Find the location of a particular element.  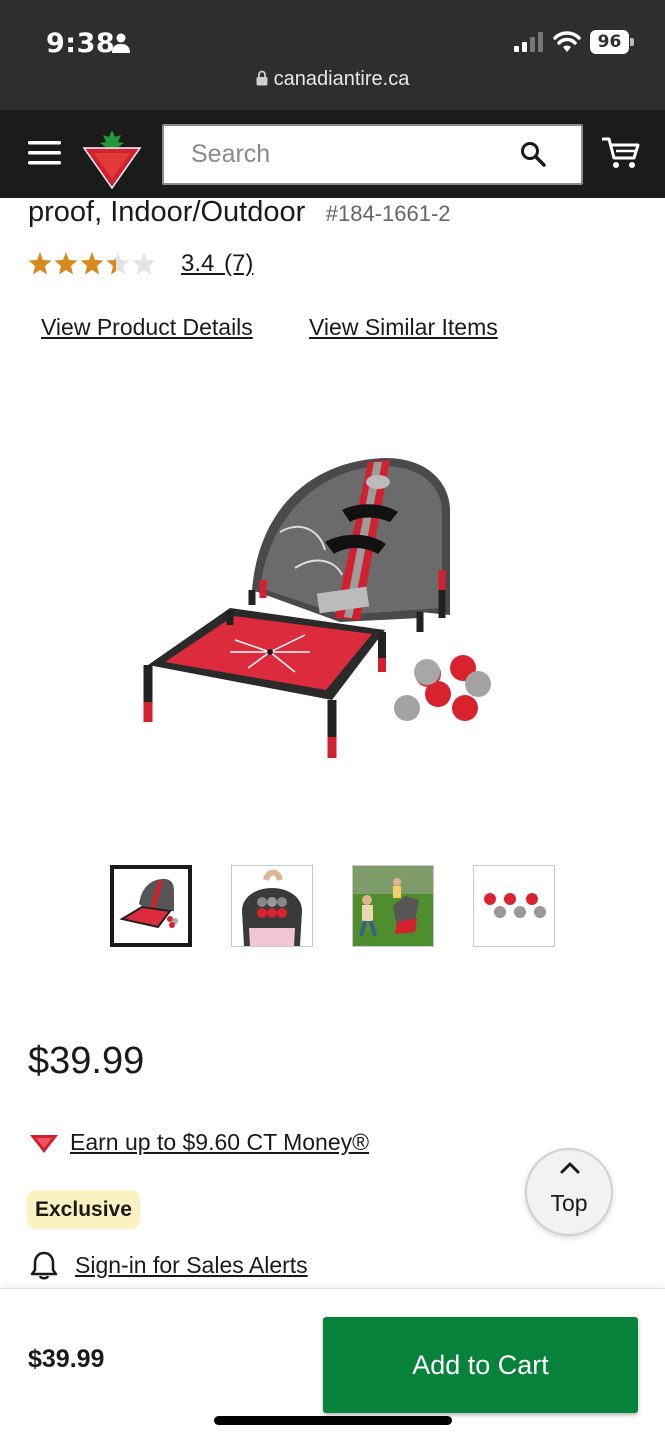

canadian-tire-logo is located at coordinates (112, 159).